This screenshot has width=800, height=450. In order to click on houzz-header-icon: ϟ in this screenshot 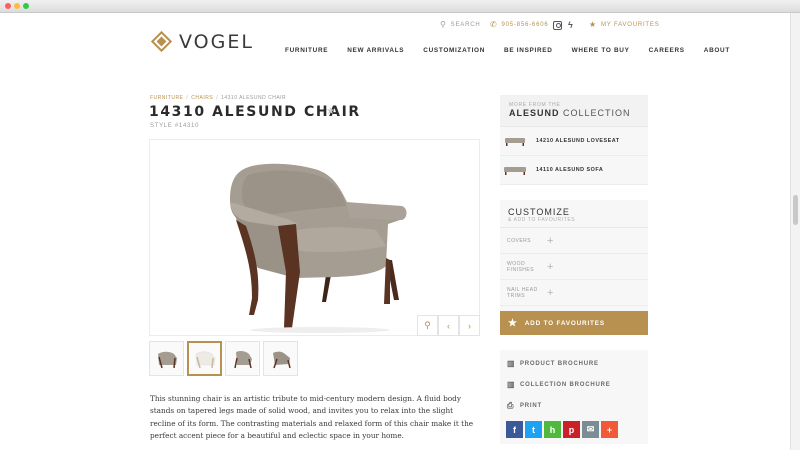, I will do `click(571, 25)`.